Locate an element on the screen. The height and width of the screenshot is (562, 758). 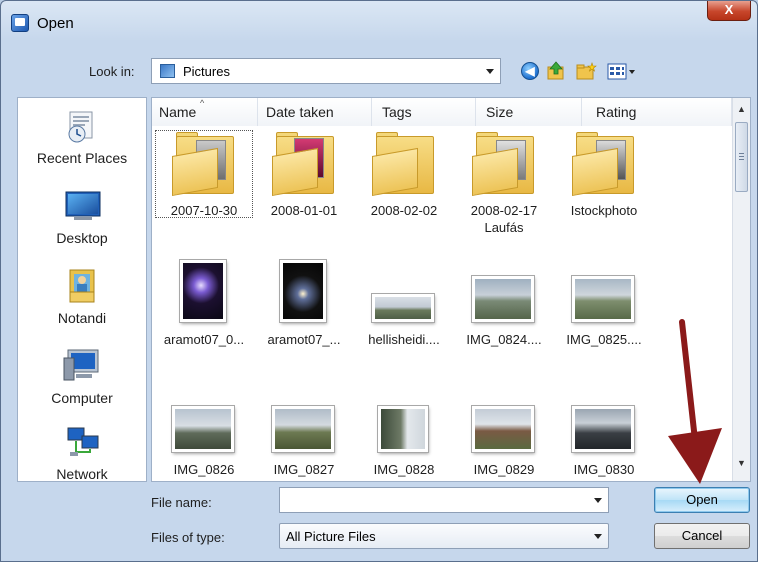
user-folder-icon is located at coordinates (82, 286).